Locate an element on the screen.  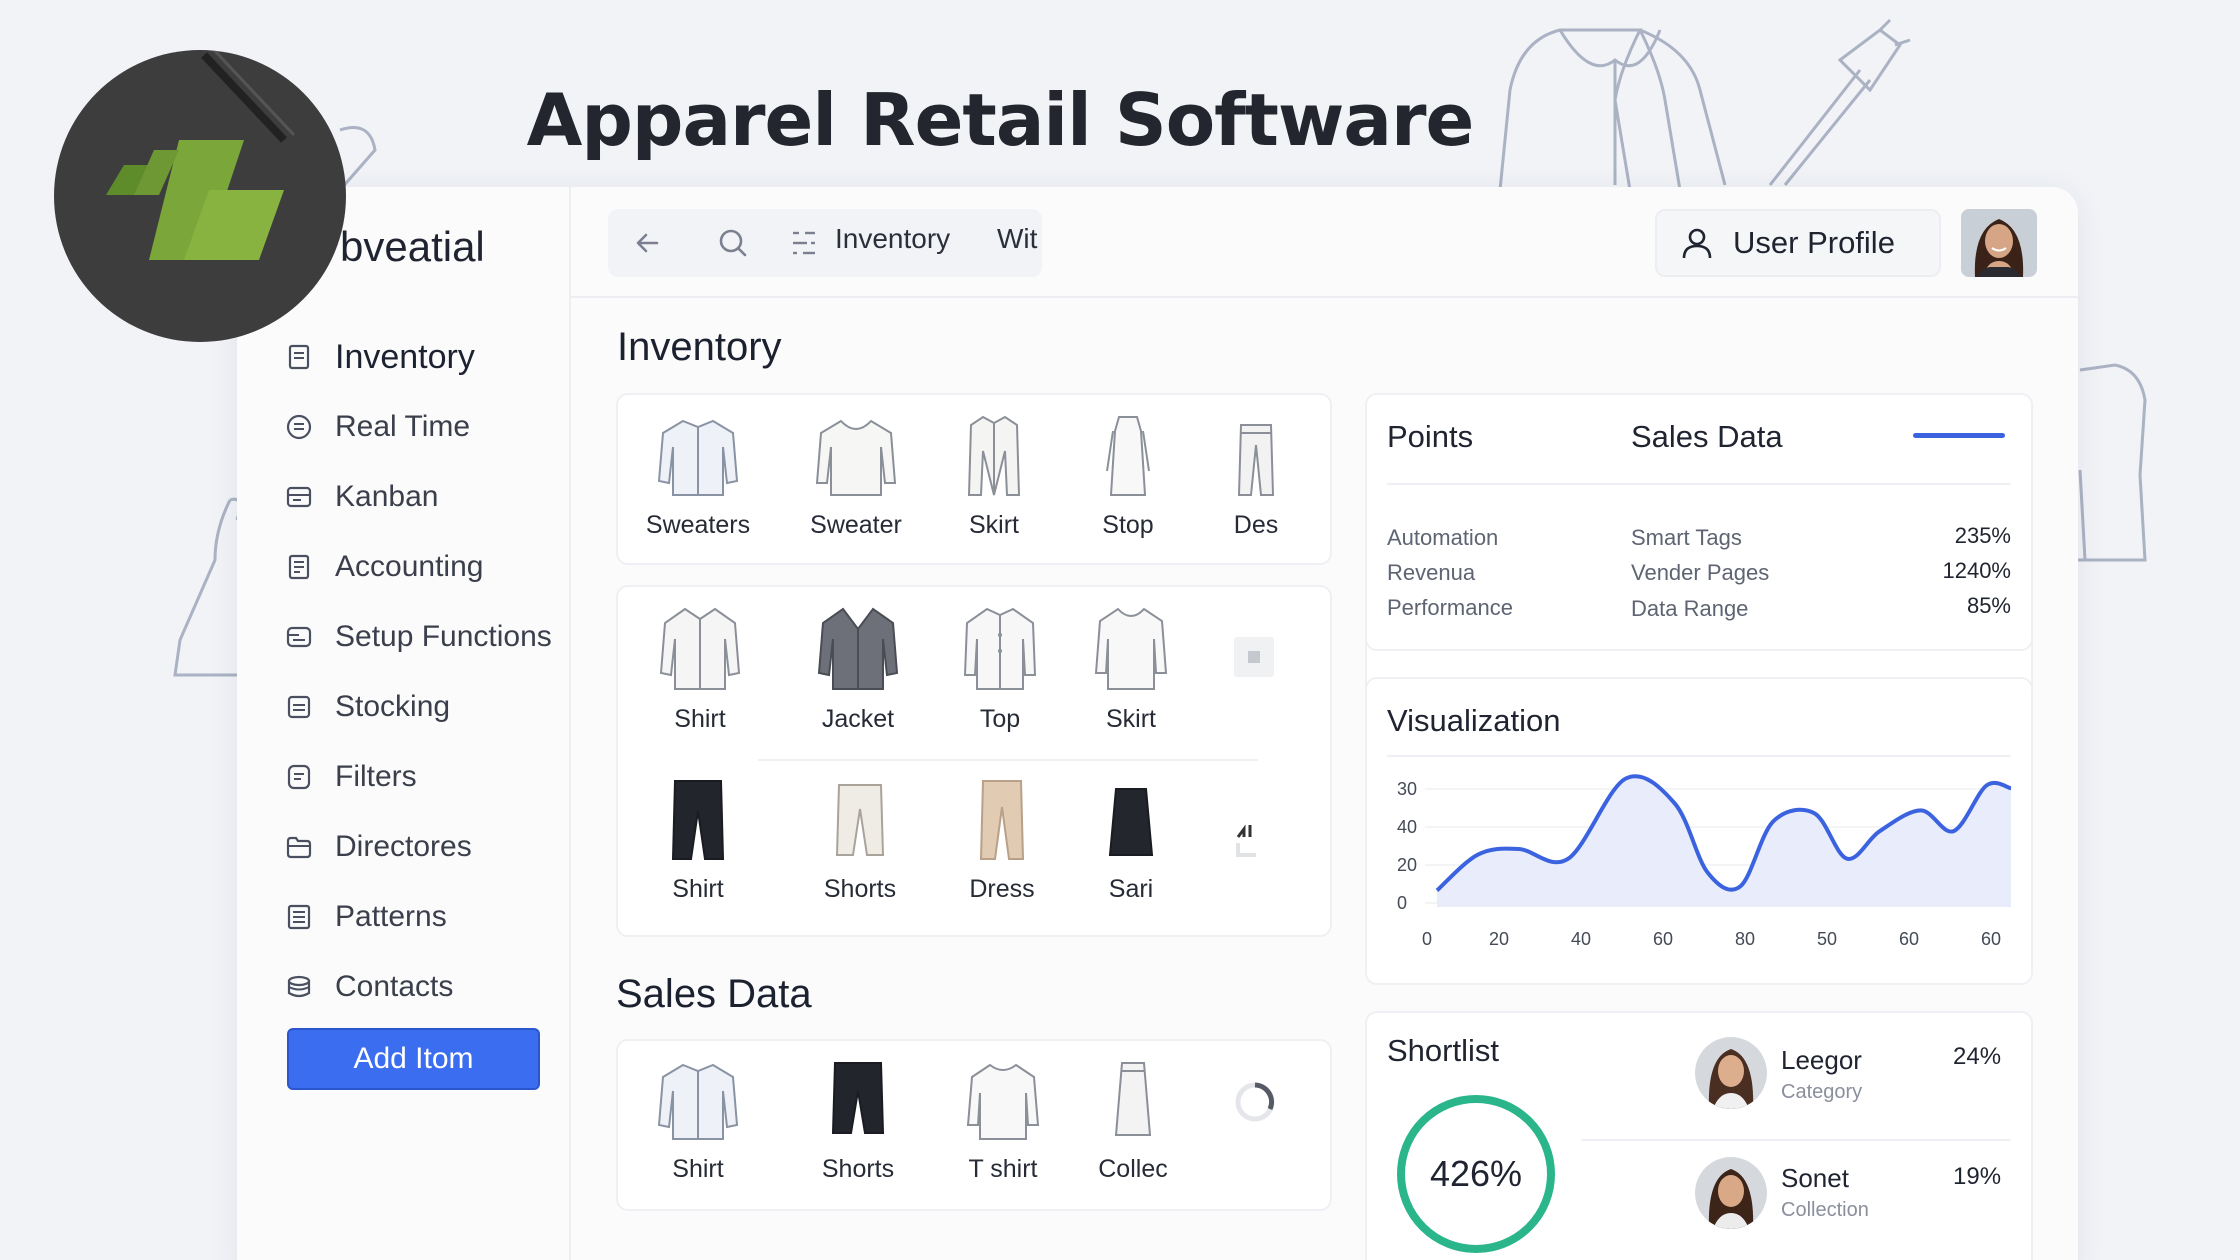
user-profile-button: User Profile is located at coordinates (1798, 243).